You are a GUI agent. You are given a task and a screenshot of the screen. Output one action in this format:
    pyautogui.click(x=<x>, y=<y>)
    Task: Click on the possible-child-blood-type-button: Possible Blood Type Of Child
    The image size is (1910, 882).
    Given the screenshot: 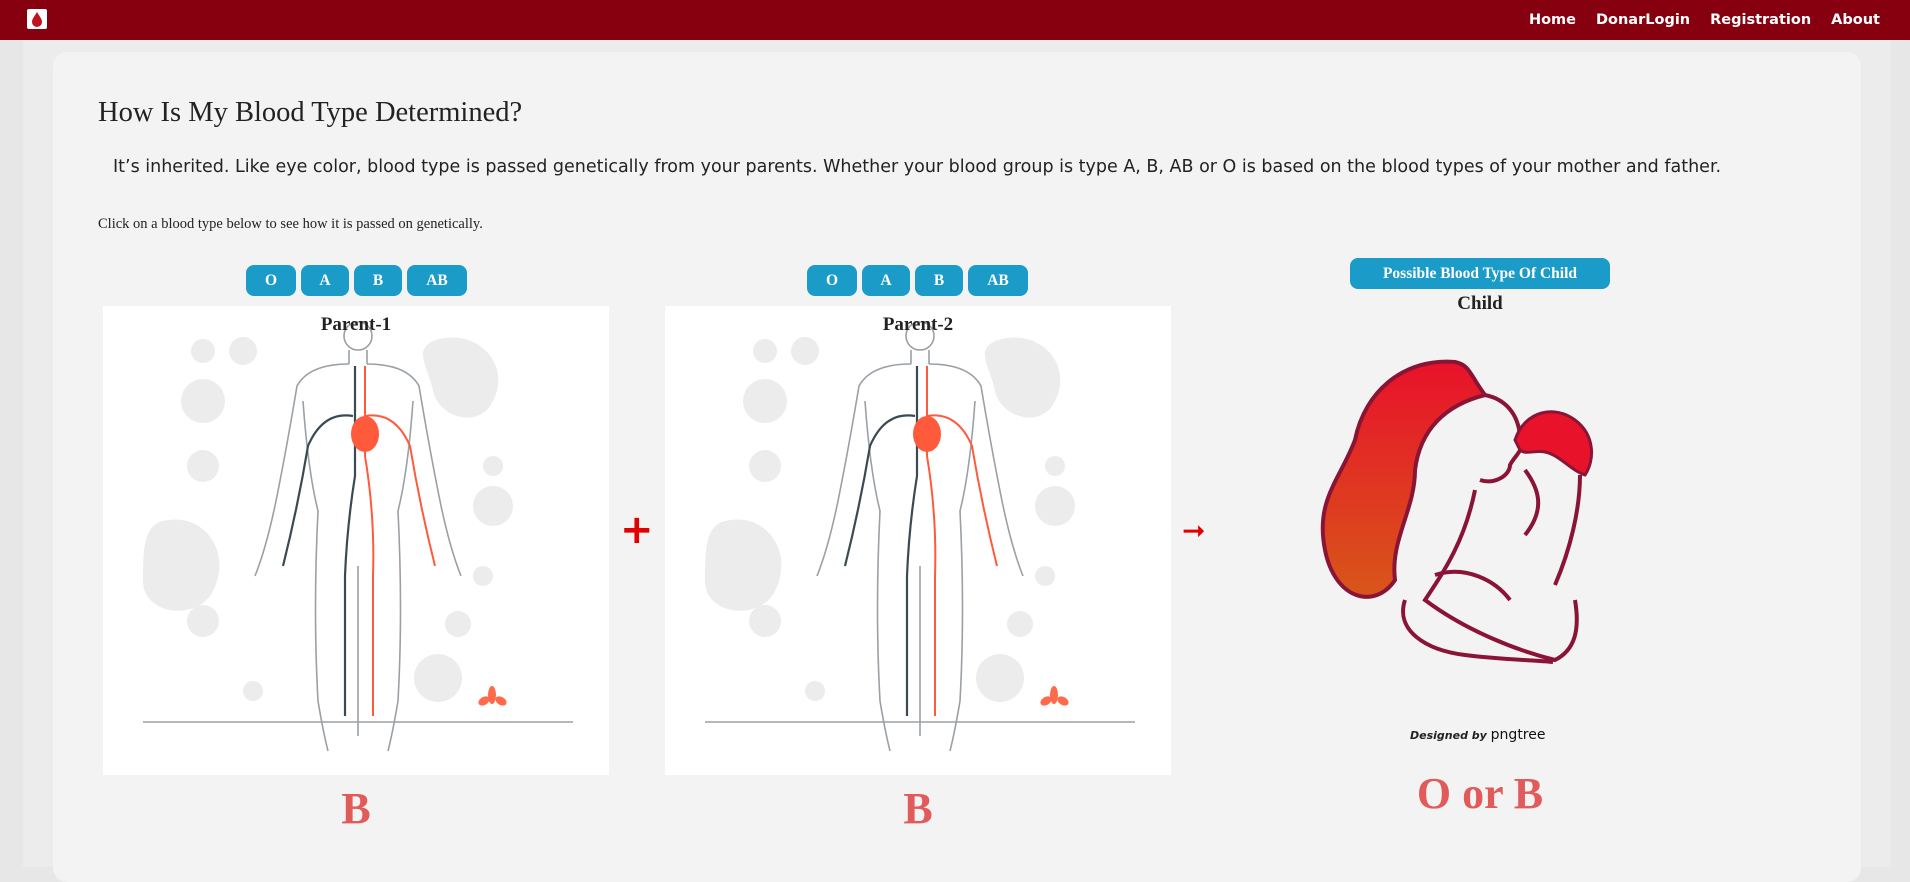 What is the action you would take?
    pyautogui.click(x=1480, y=273)
    